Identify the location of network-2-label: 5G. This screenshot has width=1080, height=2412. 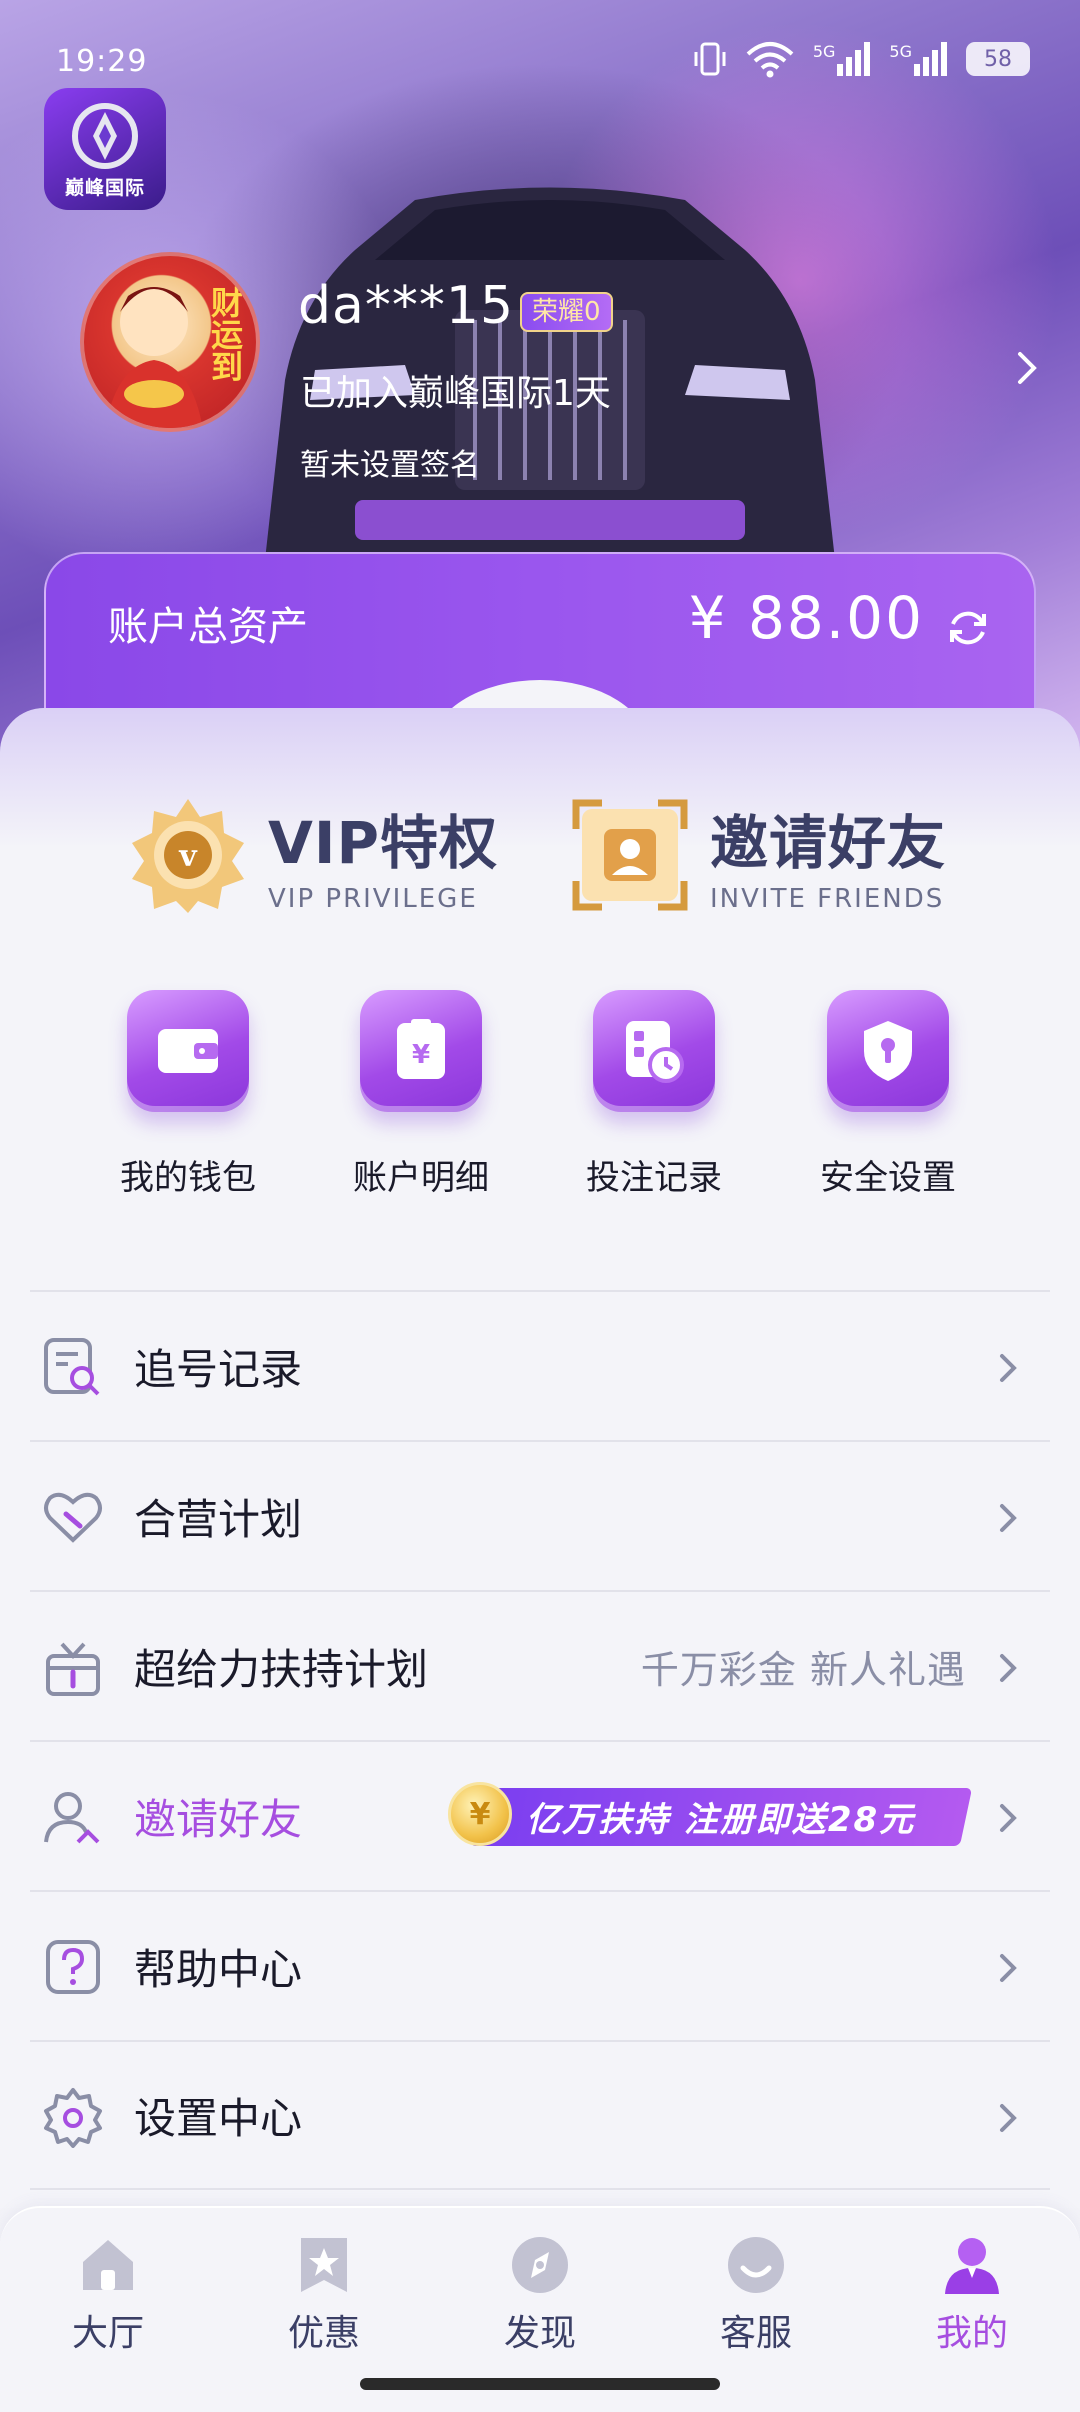
(900, 51).